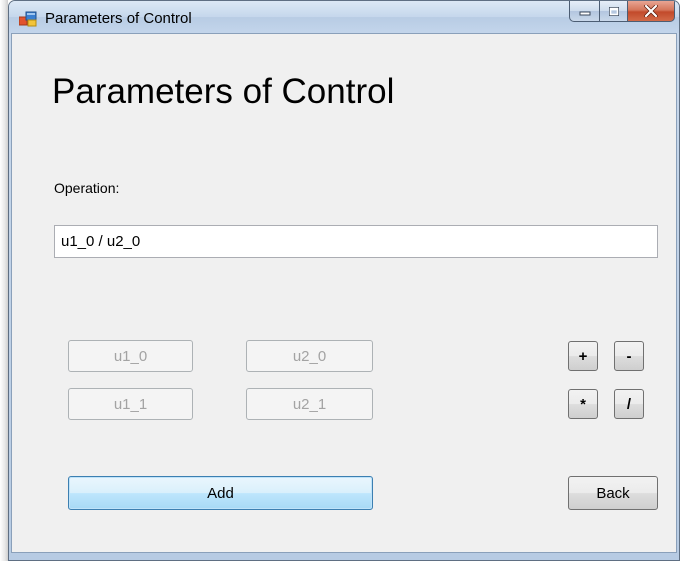 Image resolution: width=680 pixels, height=561 pixels. What do you see at coordinates (629, 356) in the screenshot?
I see `minus-button: -` at bounding box center [629, 356].